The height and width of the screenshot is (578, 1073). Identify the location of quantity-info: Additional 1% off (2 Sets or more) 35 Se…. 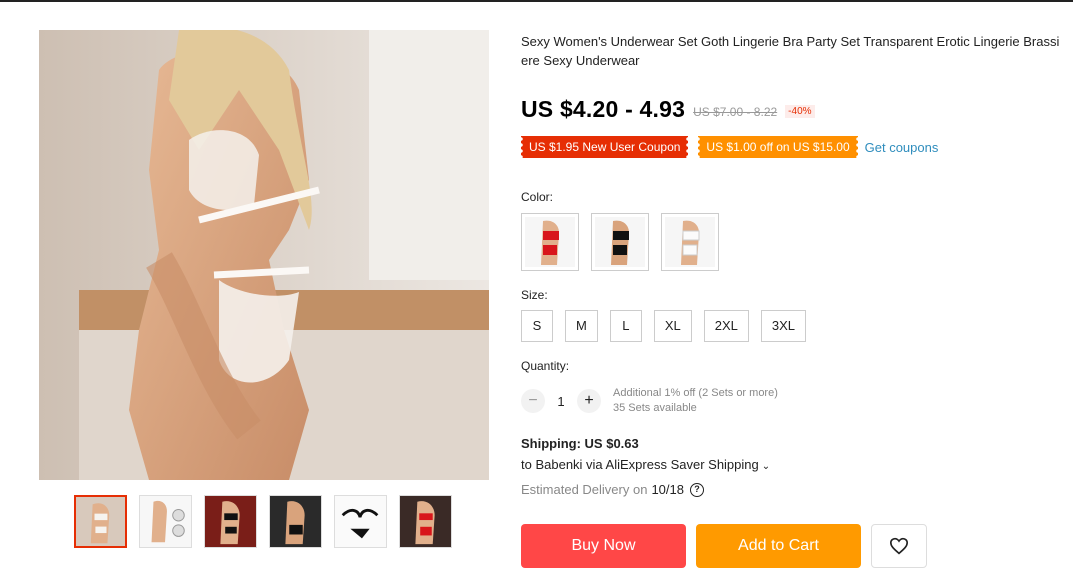
(695, 401).